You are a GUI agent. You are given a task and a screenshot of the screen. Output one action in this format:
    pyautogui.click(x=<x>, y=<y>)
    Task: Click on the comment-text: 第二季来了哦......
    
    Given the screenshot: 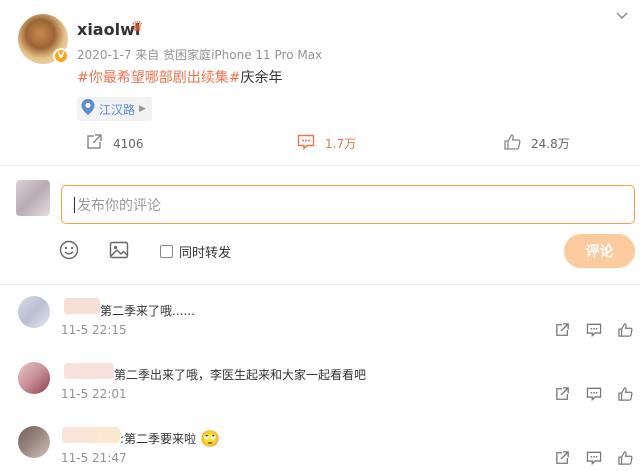 What is the action you would take?
    pyautogui.click(x=147, y=311)
    